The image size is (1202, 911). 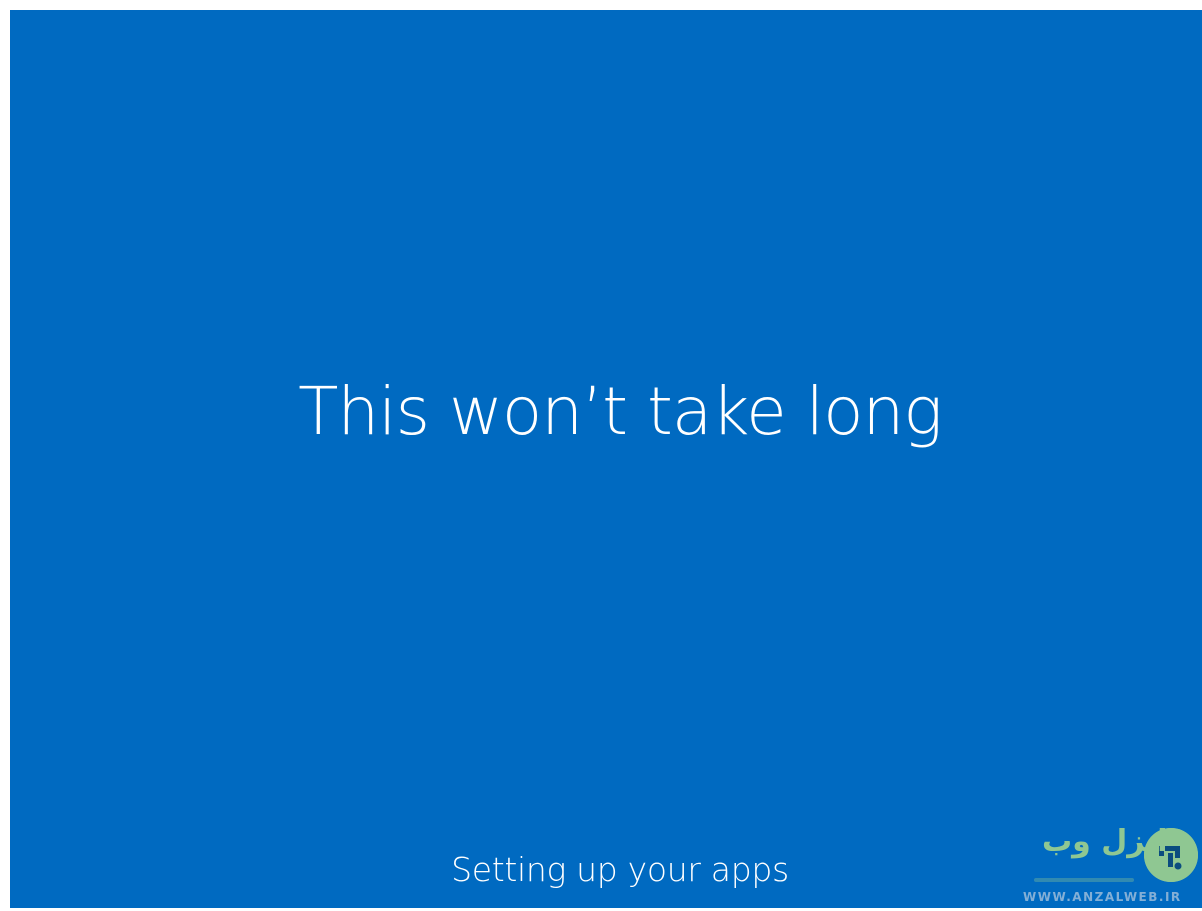 I want to click on watermark-tagline, so click(x=1084, y=880).